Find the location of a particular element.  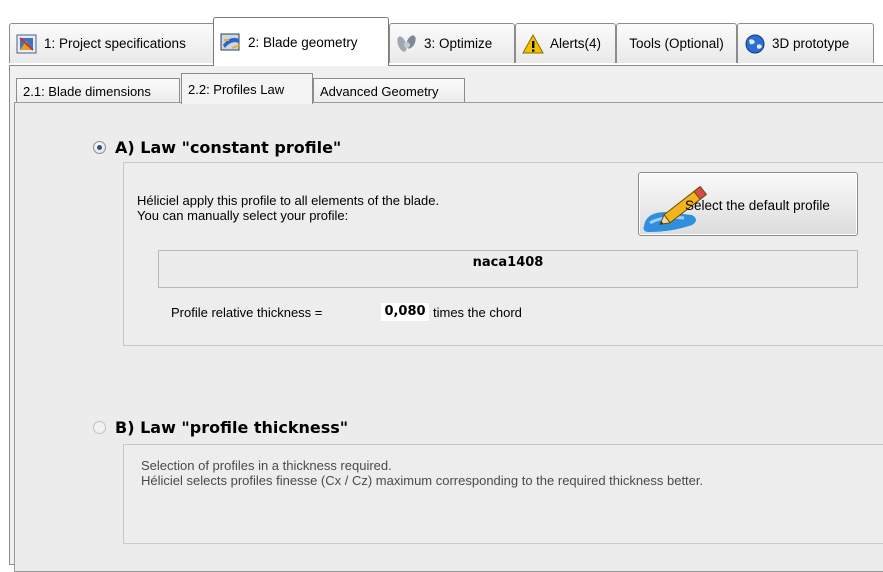

tab-3d-prototype: 3D prototype is located at coordinates (805, 43).